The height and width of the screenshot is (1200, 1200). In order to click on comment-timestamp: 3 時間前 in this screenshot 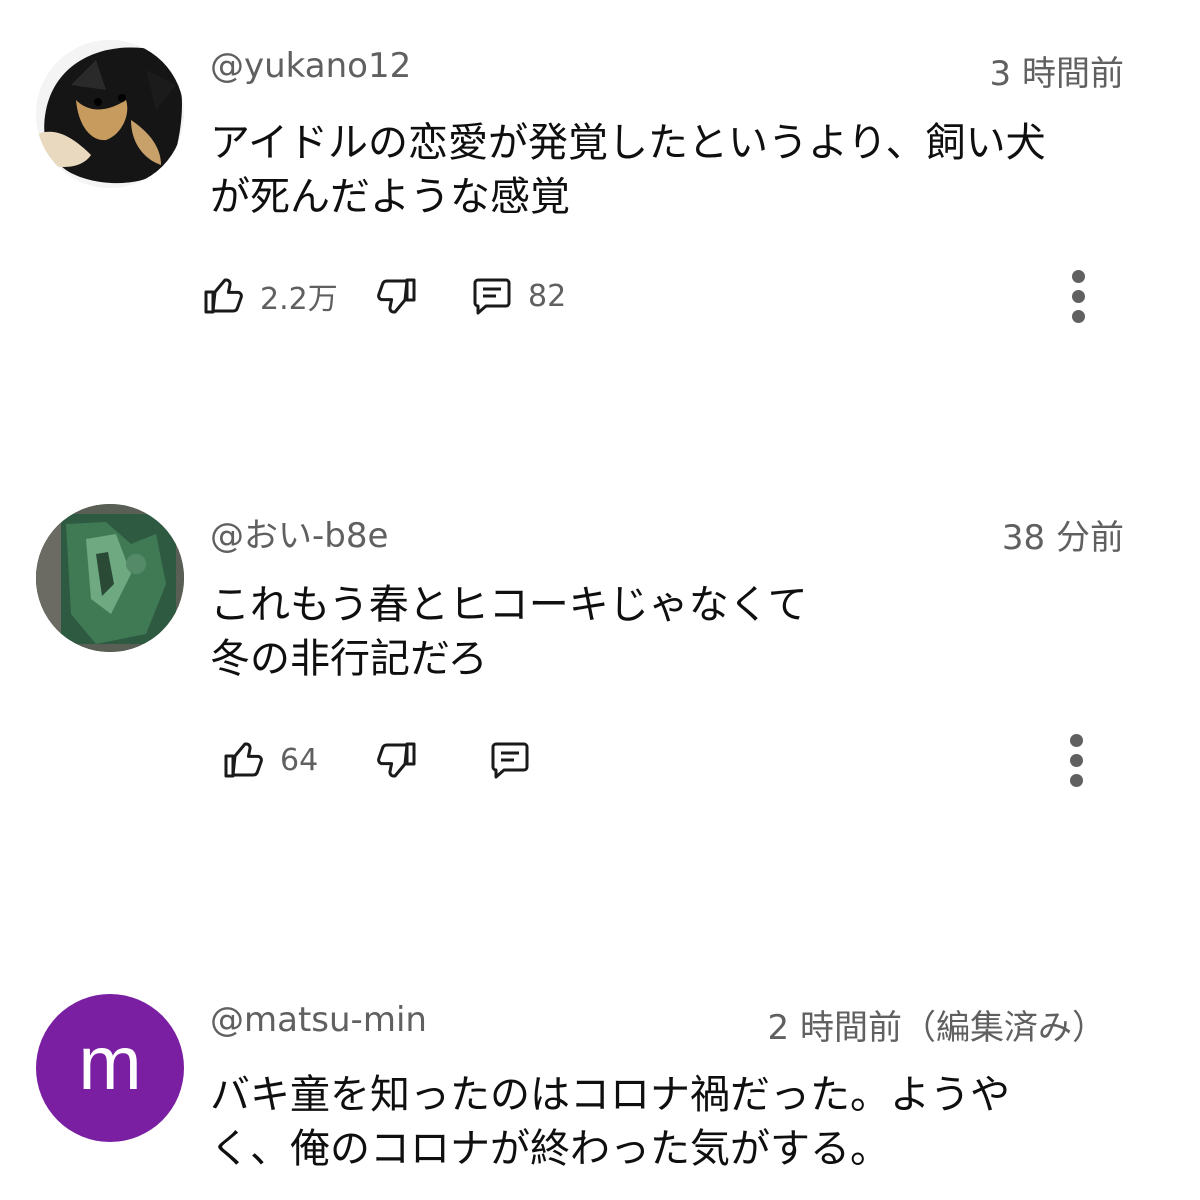, I will do `click(1057, 74)`.